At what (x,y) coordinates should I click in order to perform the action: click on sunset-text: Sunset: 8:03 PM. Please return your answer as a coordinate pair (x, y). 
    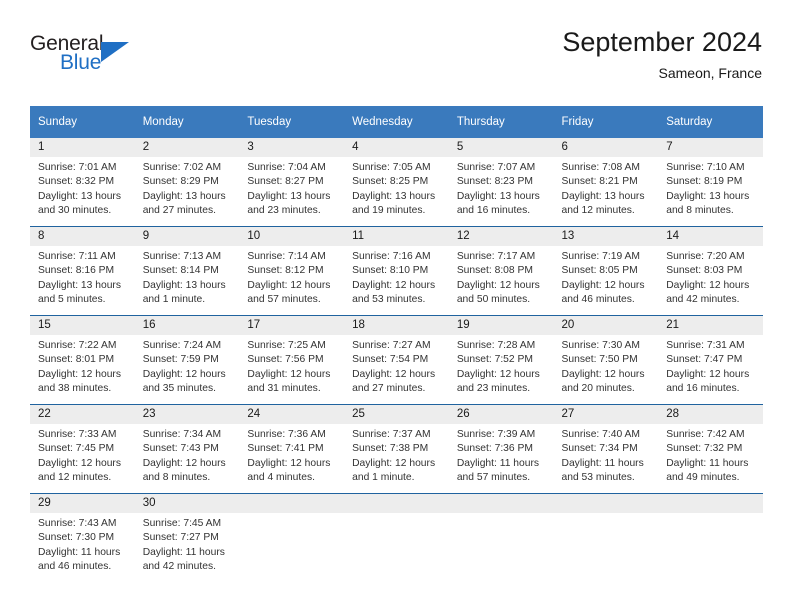
    Looking at the image, I should click on (704, 271).